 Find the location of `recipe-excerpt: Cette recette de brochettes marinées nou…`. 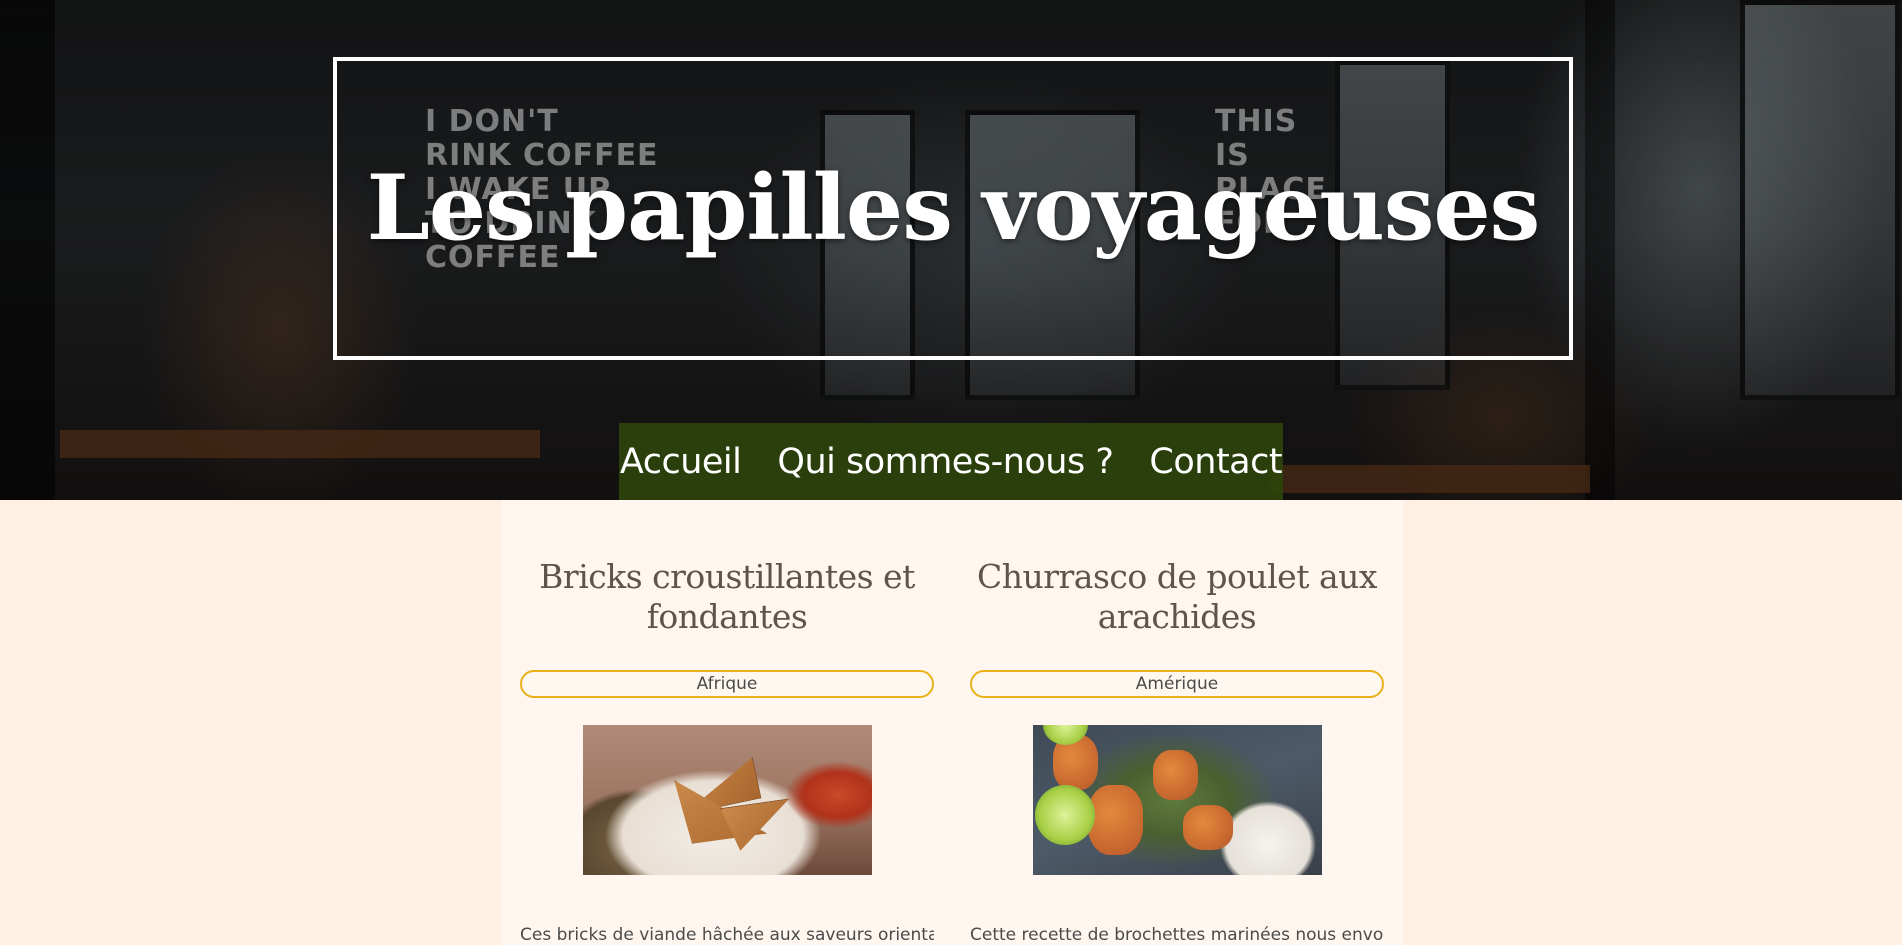

recipe-excerpt: Cette recette de brochettes marinées nou… is located at coordinates (1177, 935).